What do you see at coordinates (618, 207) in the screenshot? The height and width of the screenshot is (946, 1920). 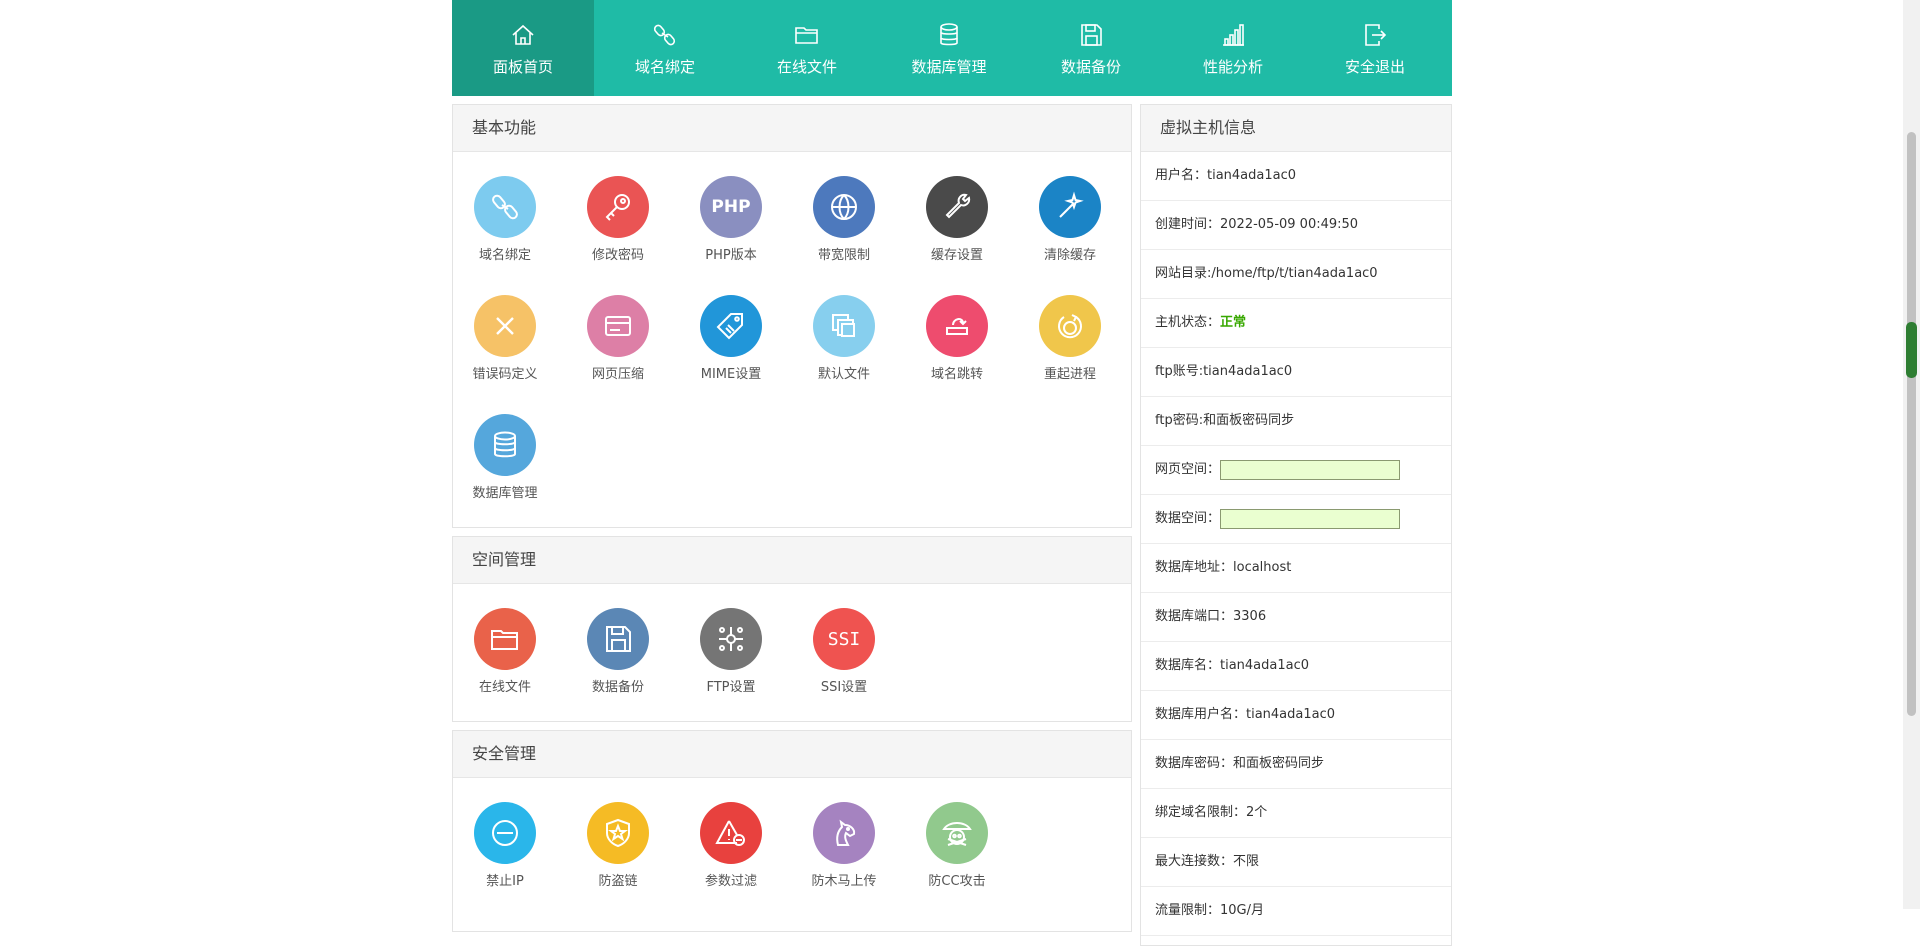 I see `key-icon` at bounding box center [618, 207].